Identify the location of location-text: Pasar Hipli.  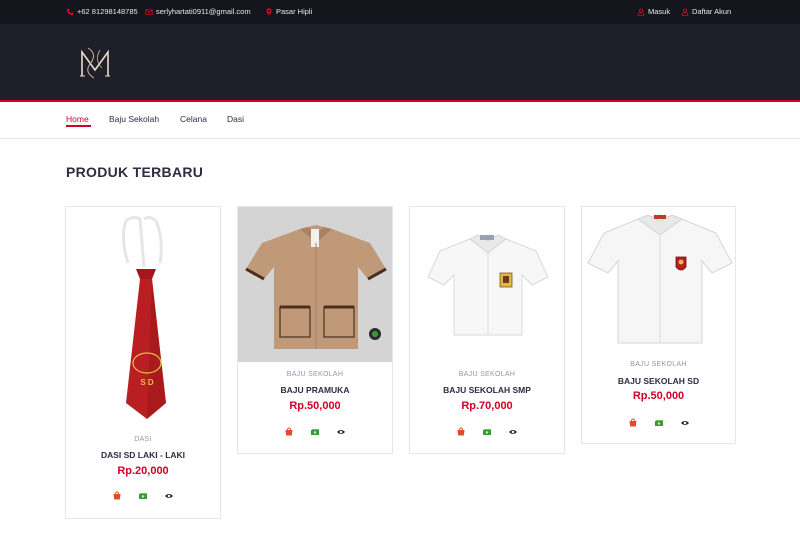
(294, 11).